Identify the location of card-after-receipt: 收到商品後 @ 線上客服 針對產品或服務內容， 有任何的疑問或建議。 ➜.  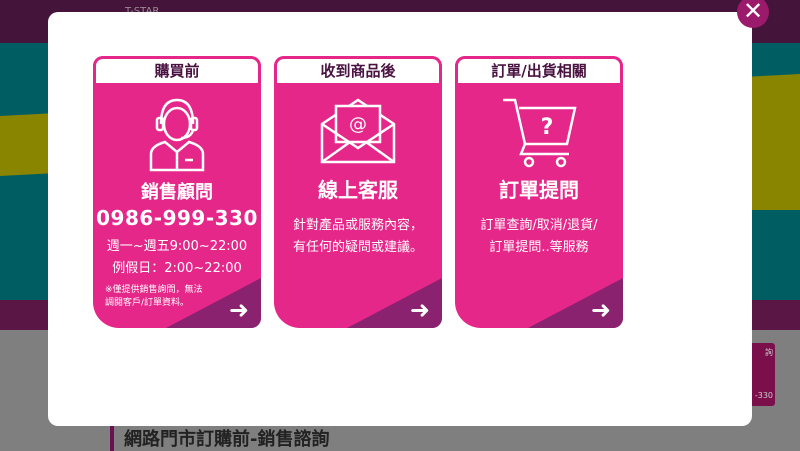
(358, 192).